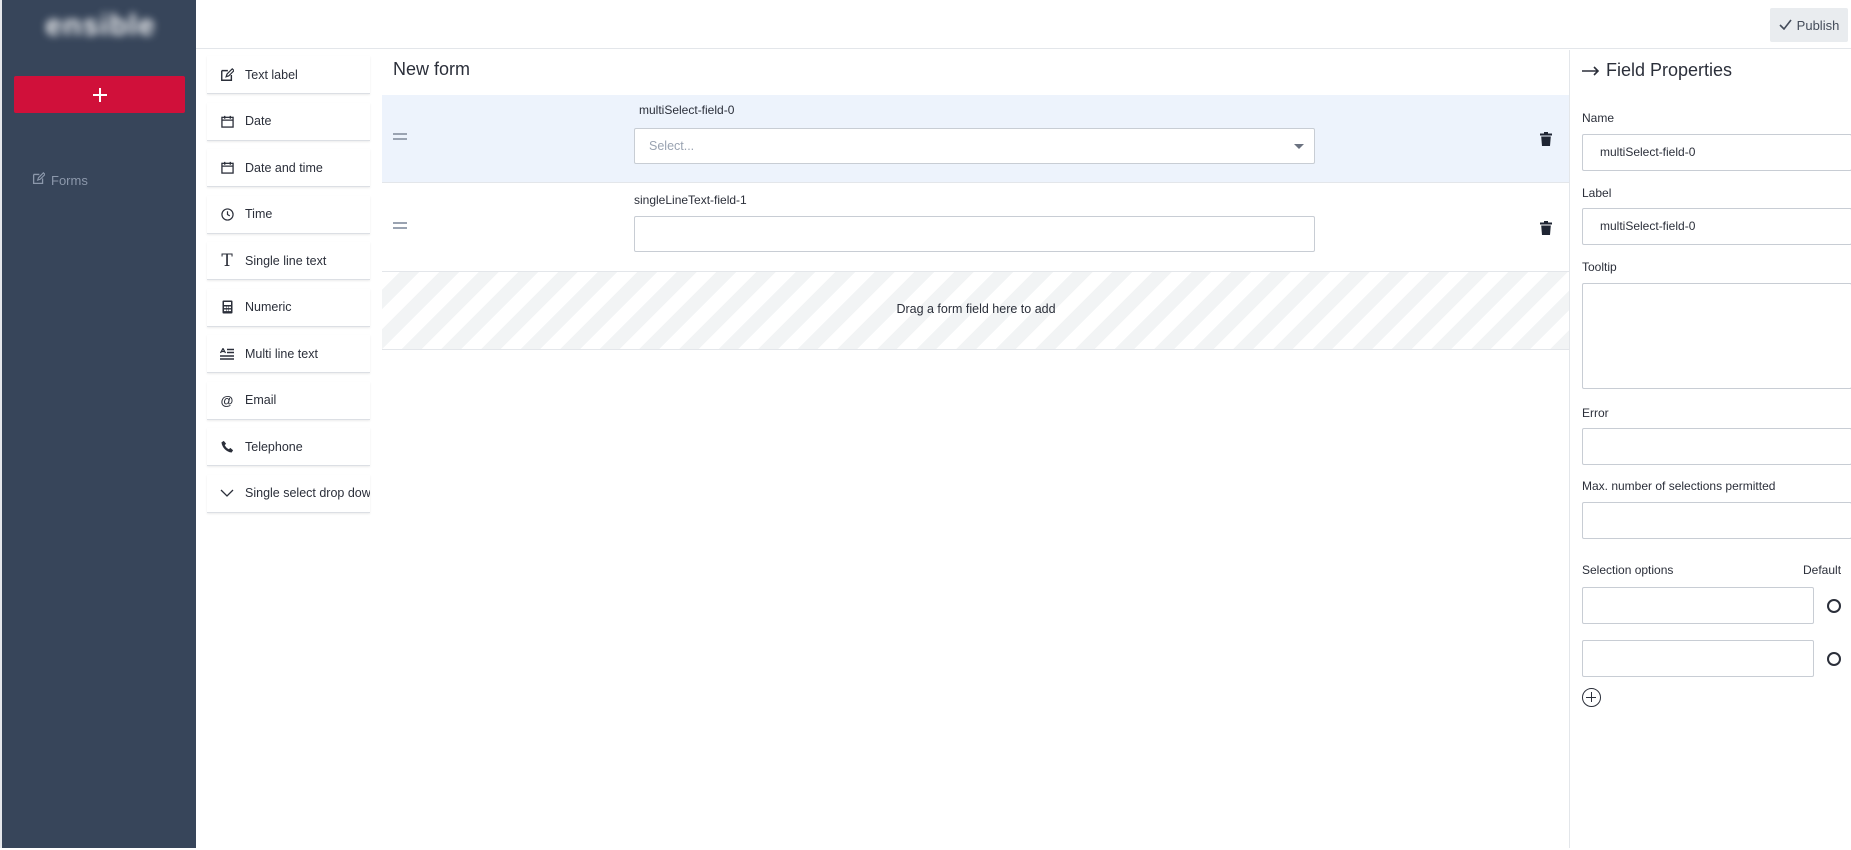 The width and height of the screenshot is (1851, 850). What do you see at coordinates (1628, 570) in the screenshot?
I see `selection-options-label: Selection options` at bounding box center [1628, 570].